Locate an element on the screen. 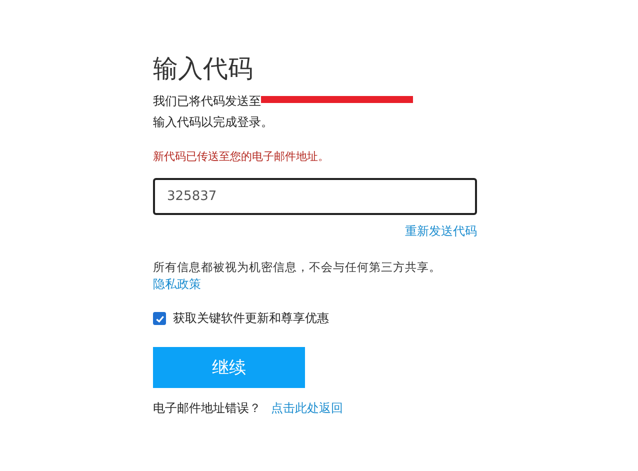  resend-link: 重新发送代码 is located at coordinates (441, 231).